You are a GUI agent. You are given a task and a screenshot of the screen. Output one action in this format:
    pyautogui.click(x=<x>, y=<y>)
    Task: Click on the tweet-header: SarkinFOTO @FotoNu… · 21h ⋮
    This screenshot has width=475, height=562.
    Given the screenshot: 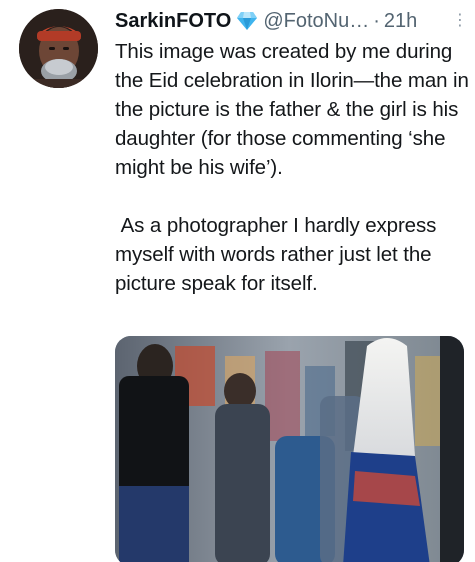 What is the action you would take?
    pyautogui.click(x=292, y=21)
    